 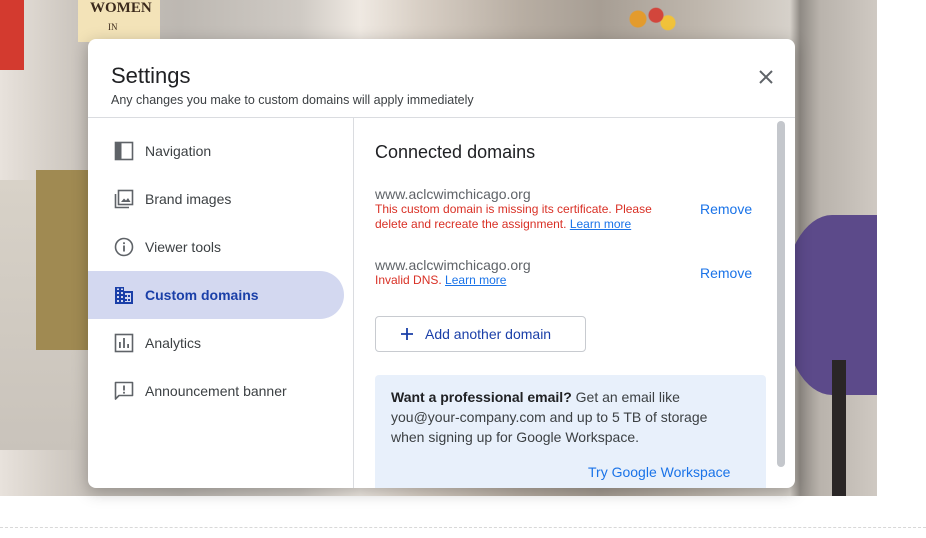 I want to click on domain-building-icon, so click(x=124, y=295).